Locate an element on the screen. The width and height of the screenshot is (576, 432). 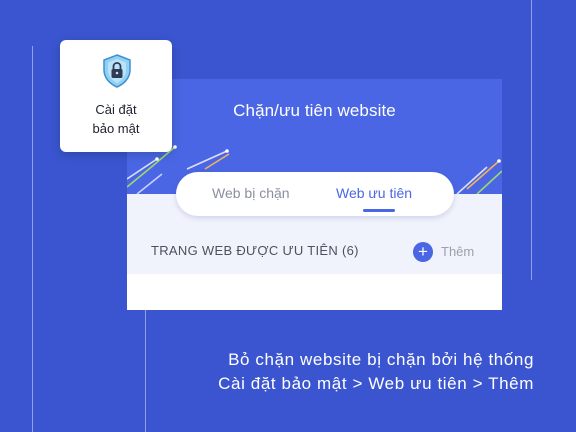
priority-list-heading: TRANG WEB ĐƯỢC ƯU TIÊN (6) is located at coordinates (255, 250).